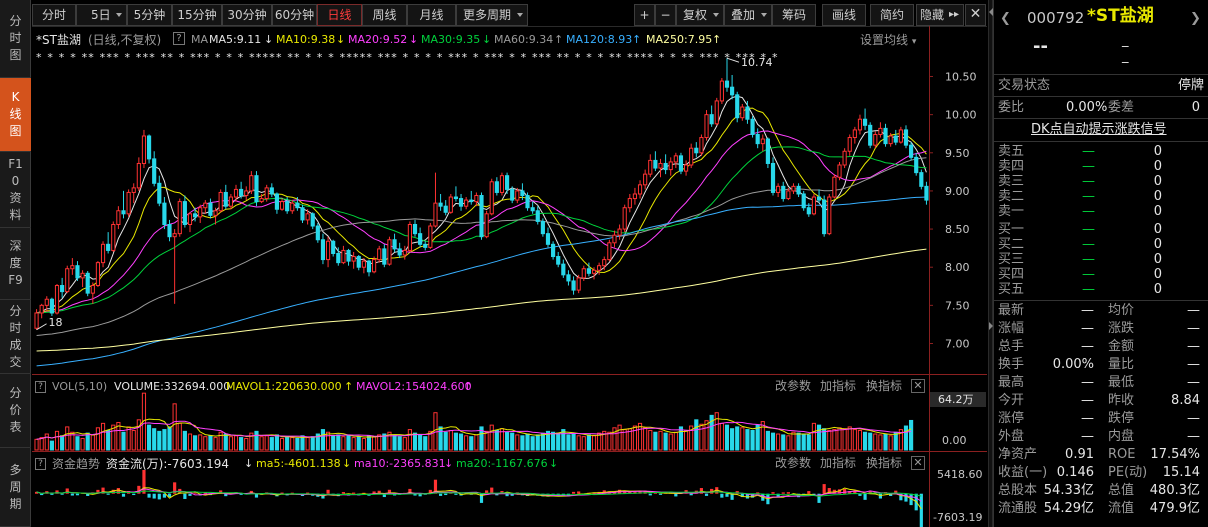 The width and height of the screenshot is (1208, 527). I want to click on status-value: 停牌, so click(1190, 85).